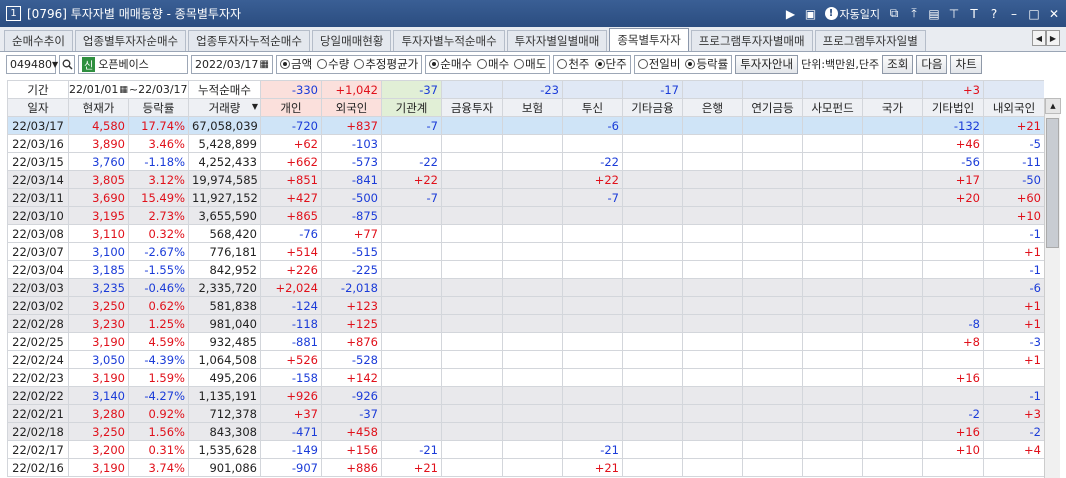 The width and height of the screenshot is (1066, 478). What do you see at coordinates (67, 64) in the screenshot?
I see `search-icon` at bounding box center [67, 64].